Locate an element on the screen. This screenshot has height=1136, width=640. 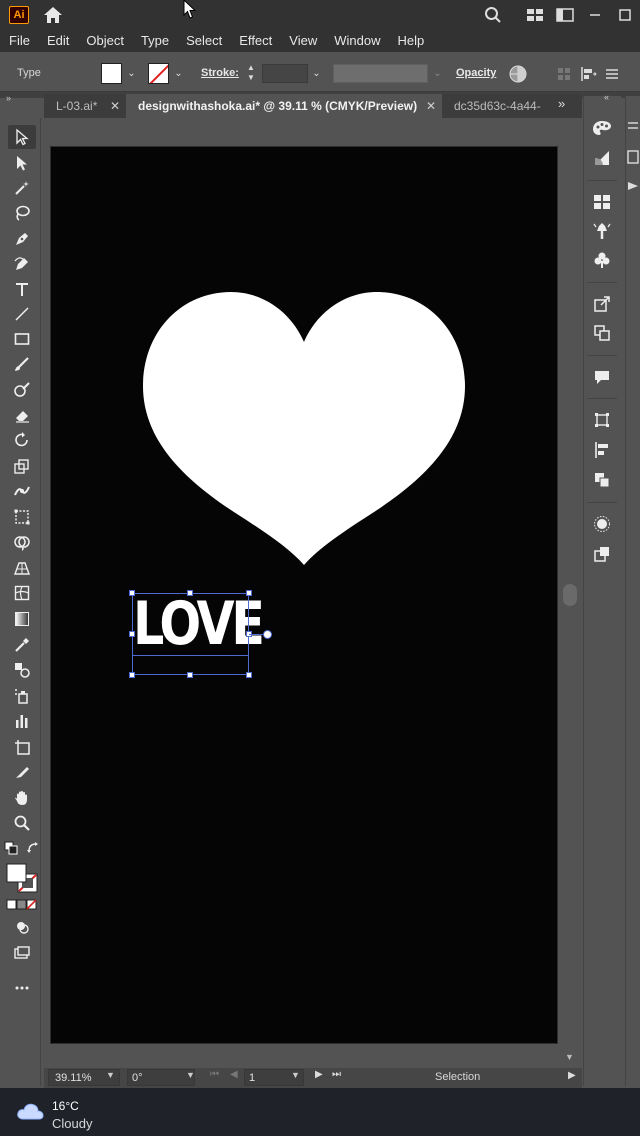
symbols-panel-icon is located at coordinates (602, 260).